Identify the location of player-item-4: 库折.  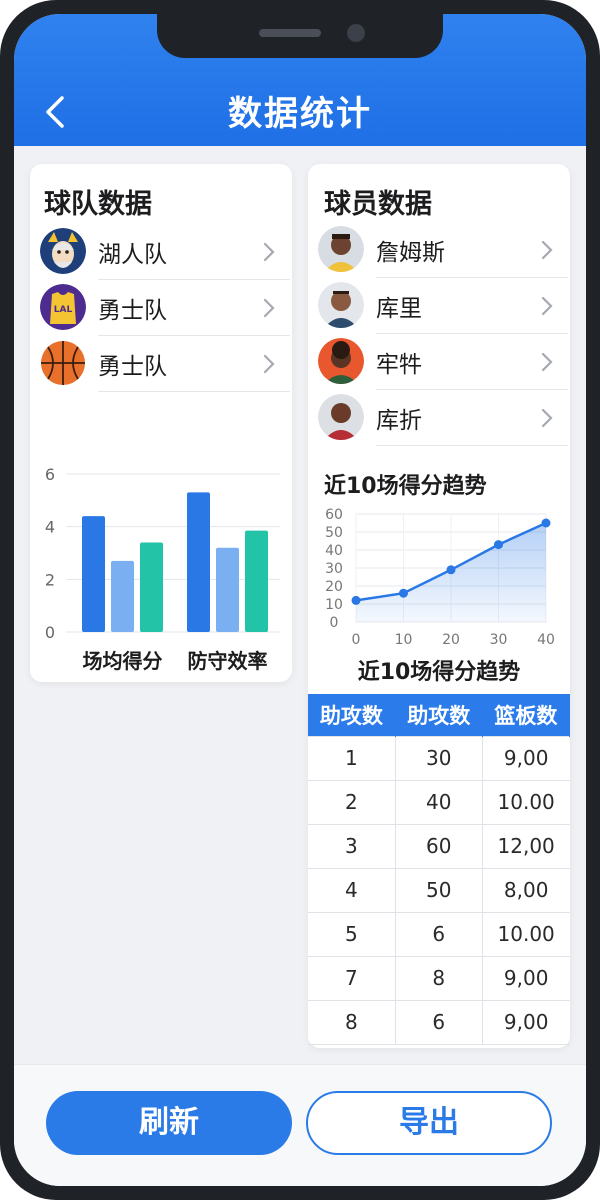
(443, 418).